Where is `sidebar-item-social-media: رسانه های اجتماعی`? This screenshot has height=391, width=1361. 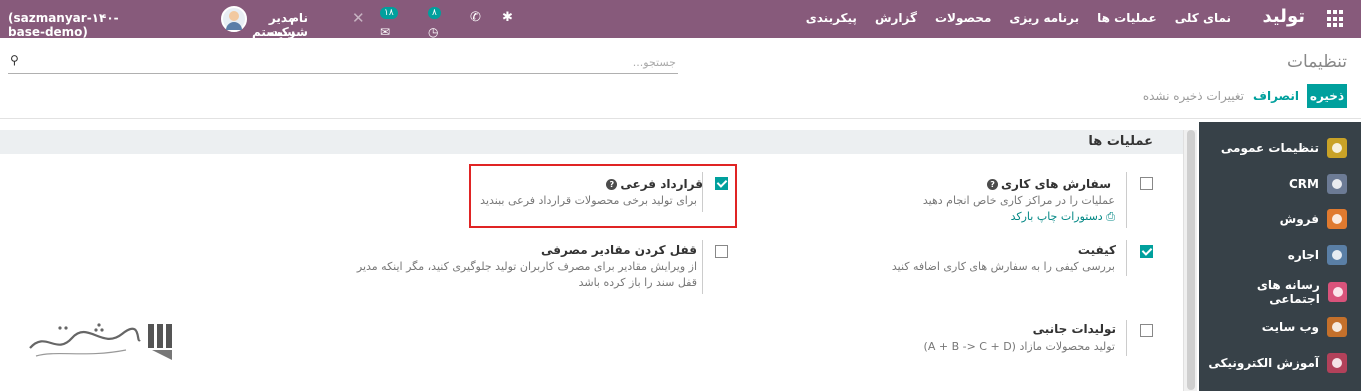
sidebar-item-social-media: رسانه های اجتماعی is located at coordinates (1277, 292).